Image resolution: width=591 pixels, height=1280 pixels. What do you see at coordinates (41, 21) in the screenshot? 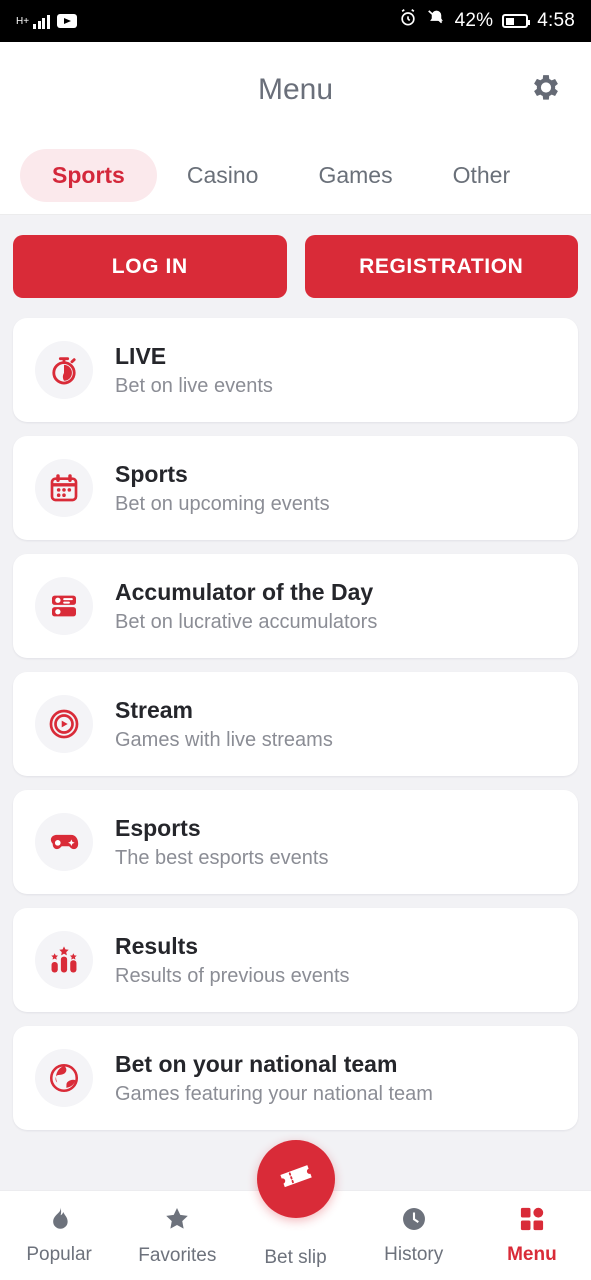
I see `signal-strength-icon` at bounding box center [41, 21].